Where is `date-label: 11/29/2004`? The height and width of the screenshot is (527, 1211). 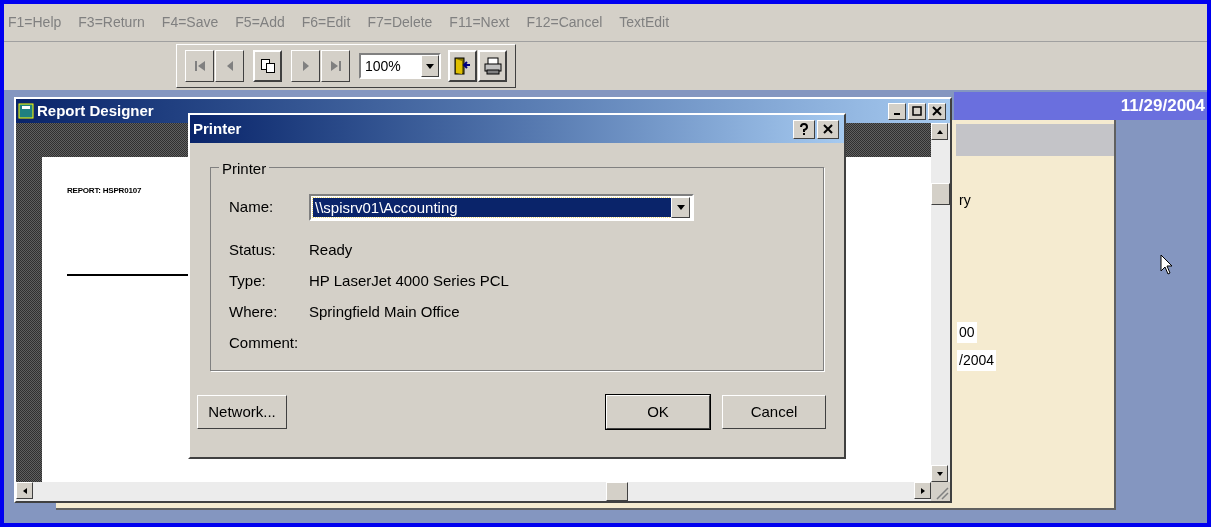
date-label: 11/29/2004 is located at coordinates (1162, 106).